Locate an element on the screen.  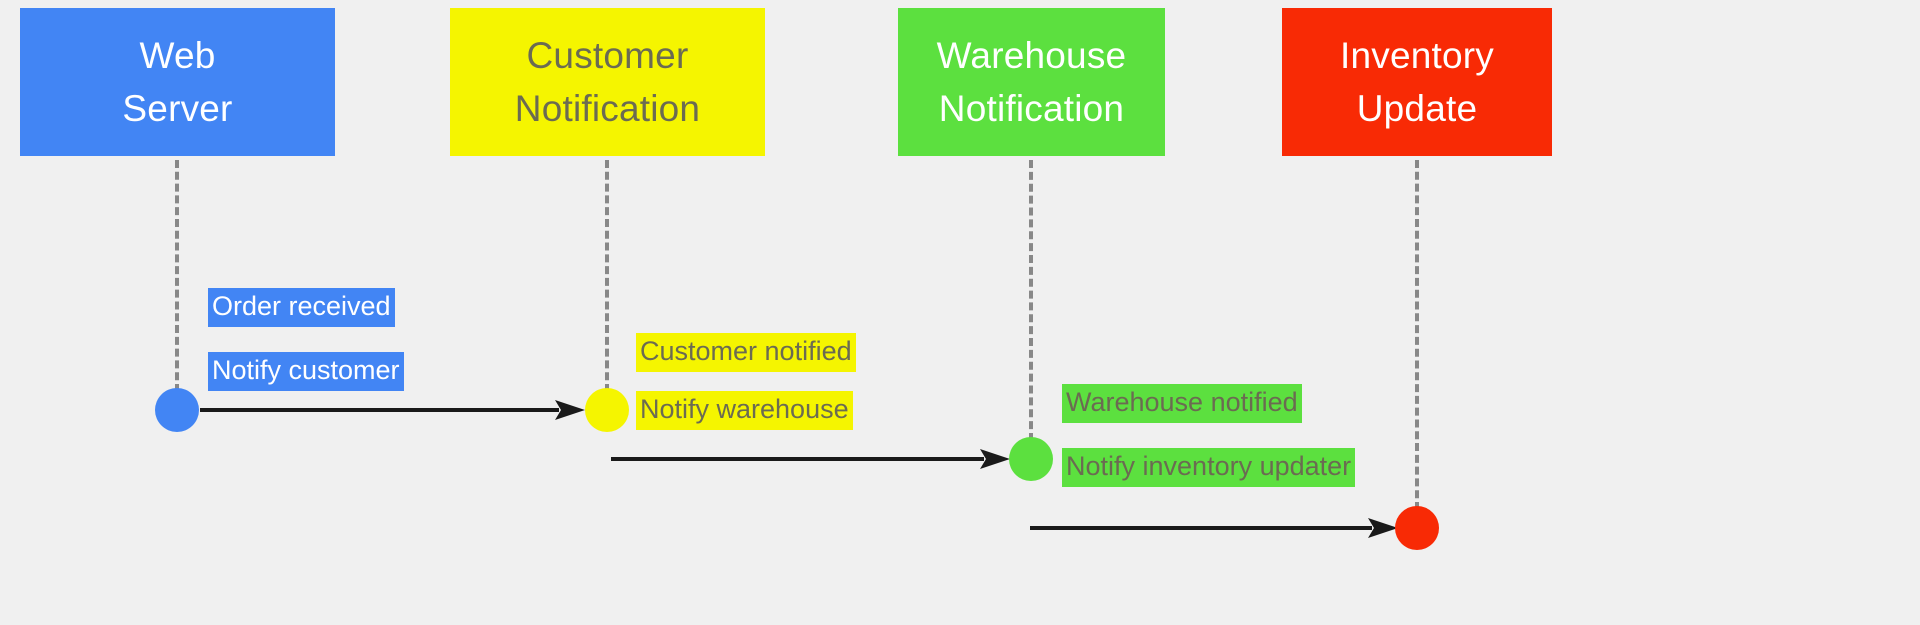
activation-dot-customer-notification is located at coordinates (607, 410).